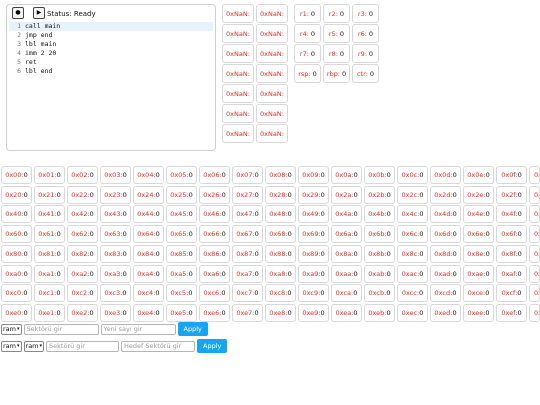 The width and height of the screenshot is (540, 405). I want to click on code-text: imm 2 20, so click(41, 53).